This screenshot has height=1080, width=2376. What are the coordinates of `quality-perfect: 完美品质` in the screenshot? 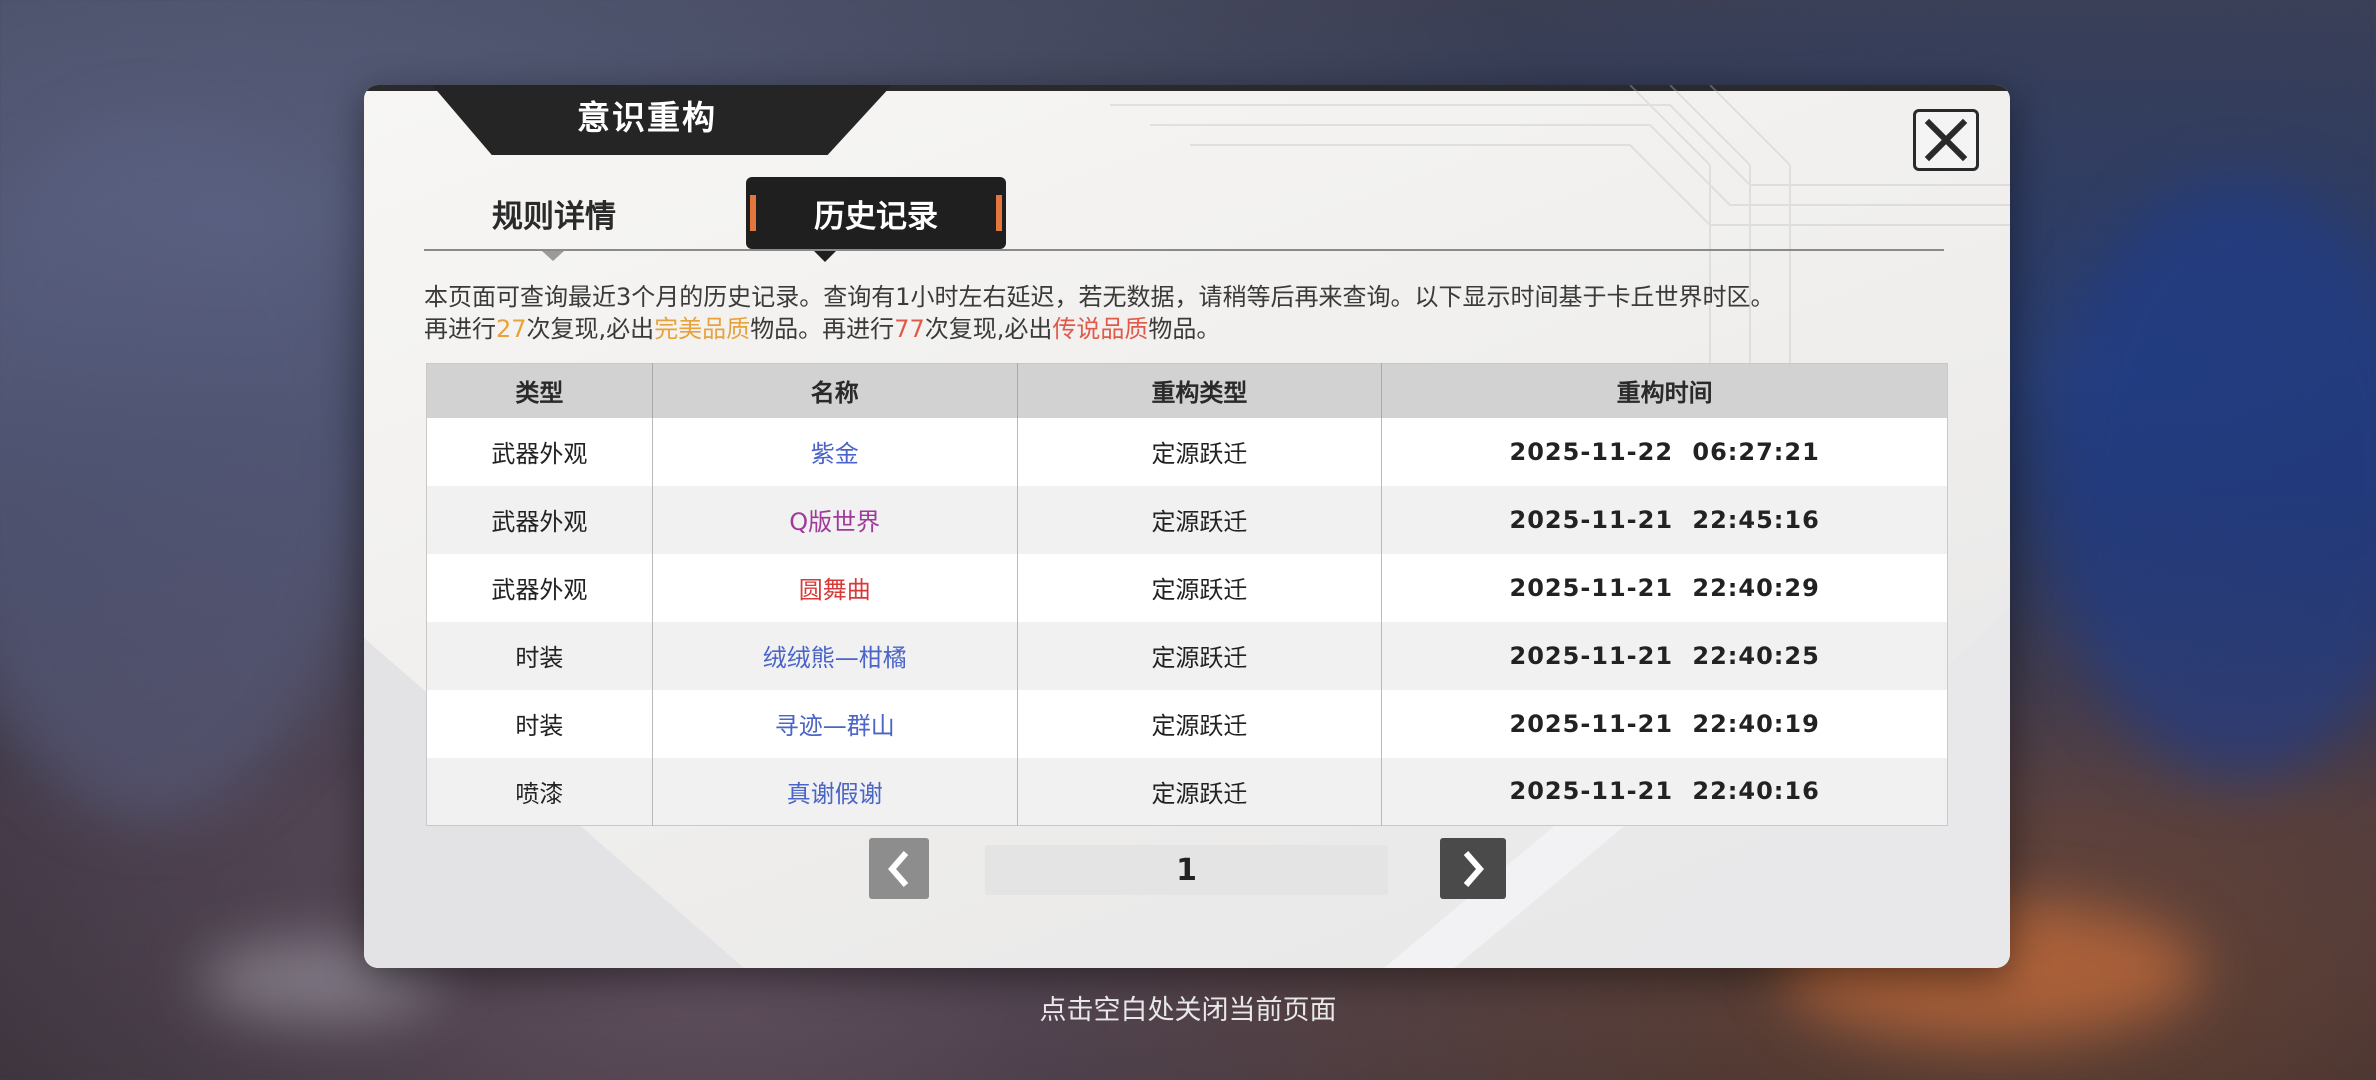 It's located at (702, 329).